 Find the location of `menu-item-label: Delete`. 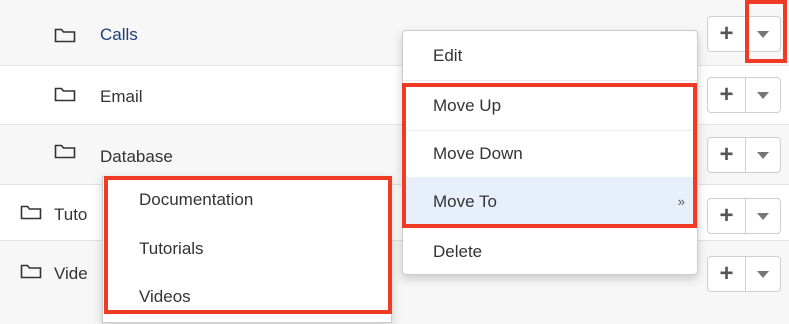

menu-item-label: Delete is located at coordinates (458, 251).